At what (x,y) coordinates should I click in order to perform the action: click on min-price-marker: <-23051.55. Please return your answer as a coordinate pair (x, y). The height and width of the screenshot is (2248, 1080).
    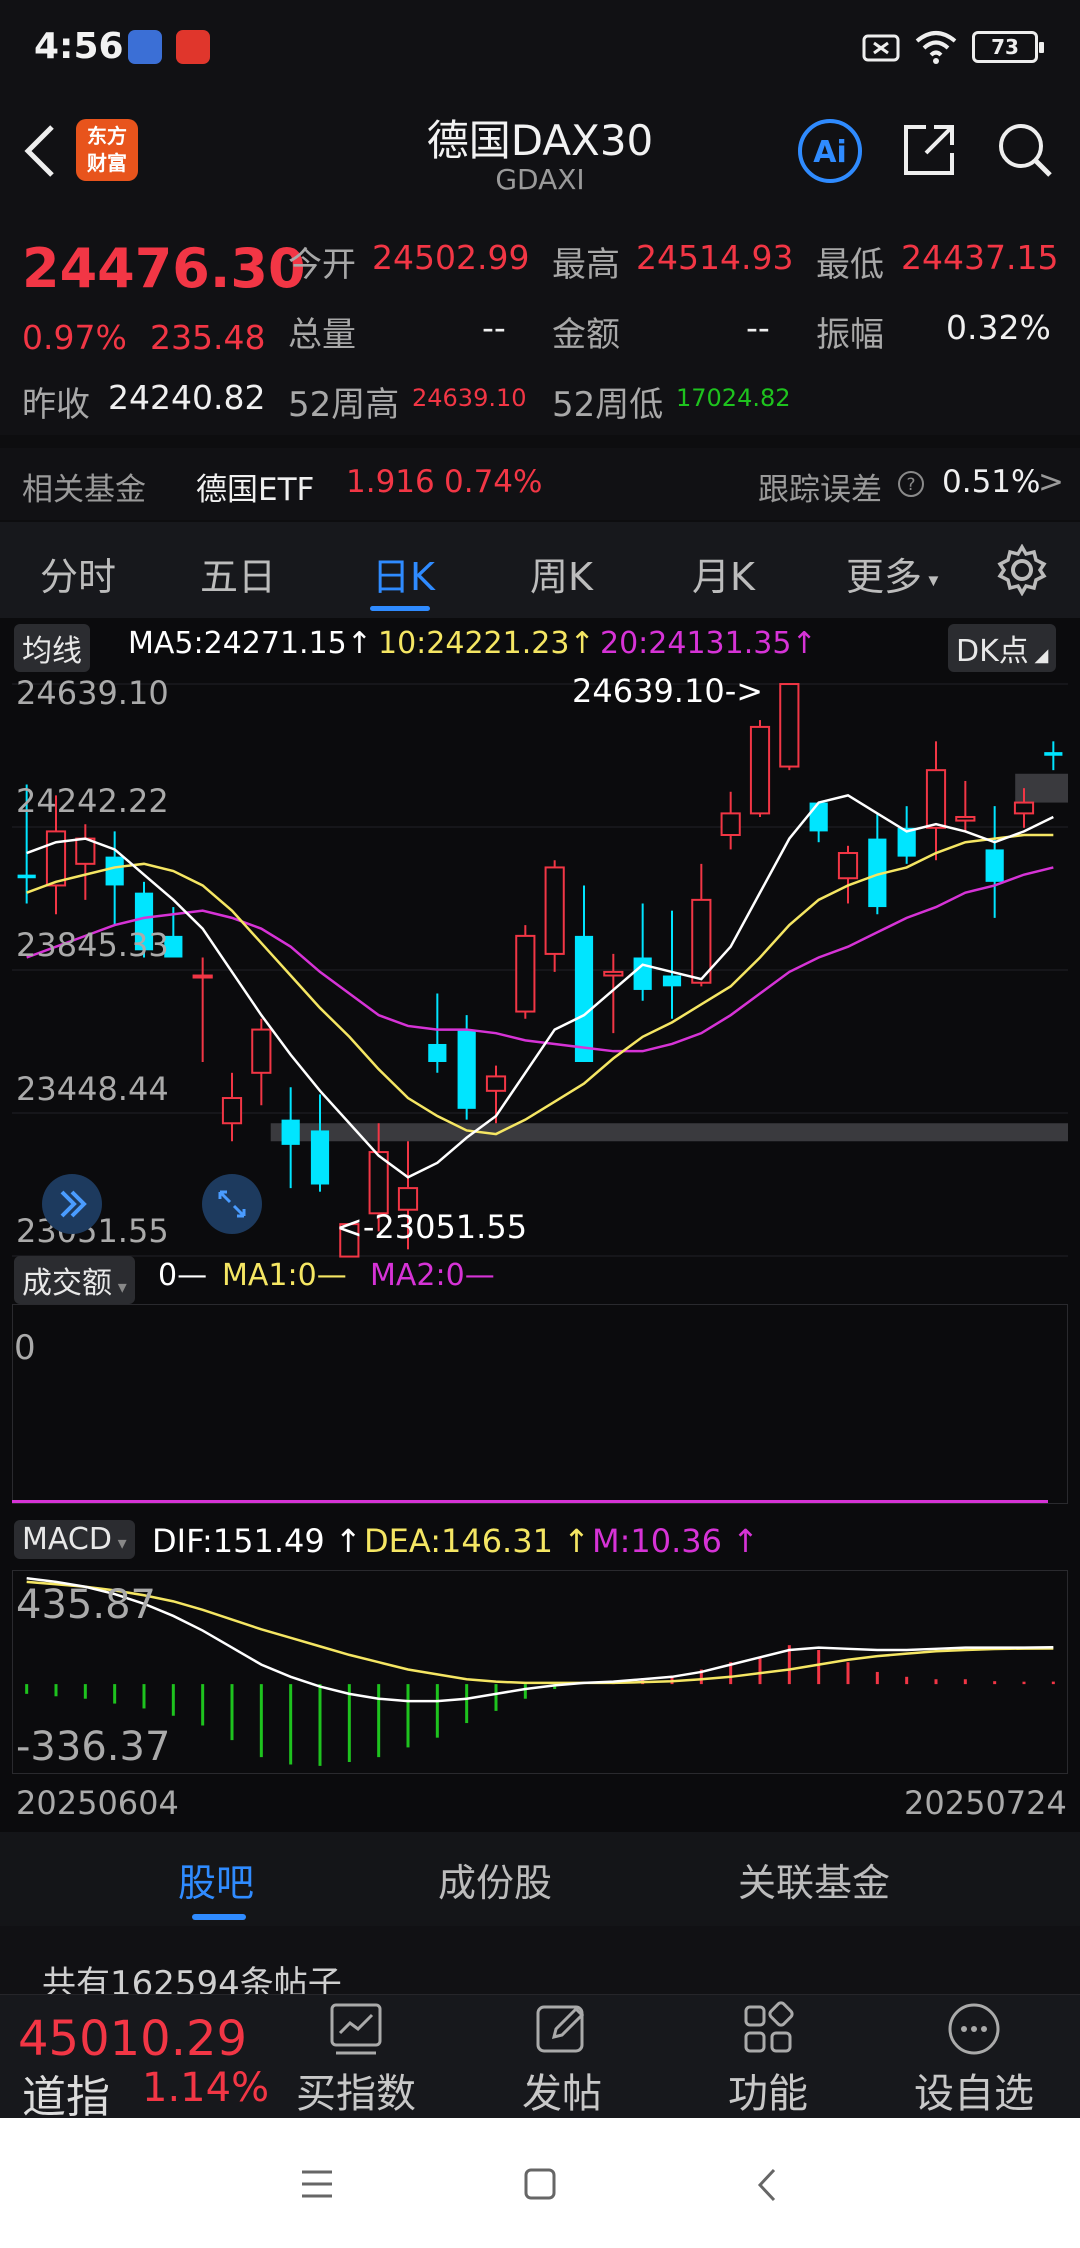
    Looking at the image, I should click on (432, 1227).